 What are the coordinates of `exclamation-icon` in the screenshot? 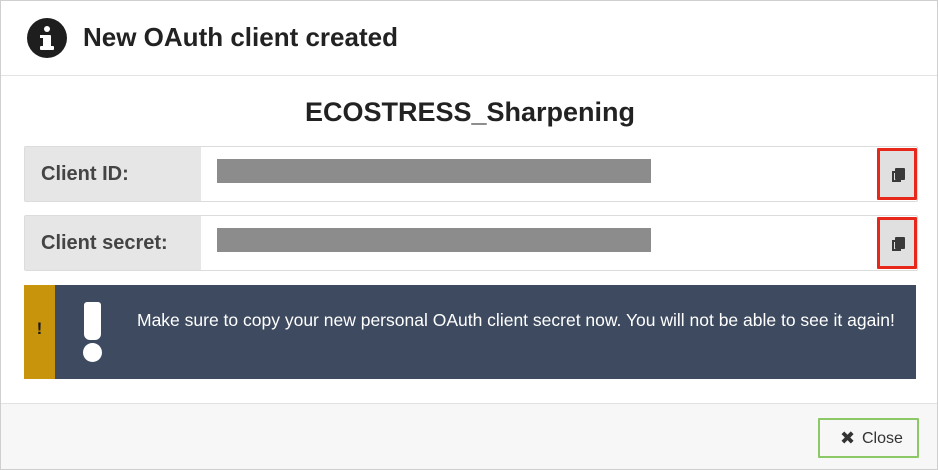 It's located at (93, 332).